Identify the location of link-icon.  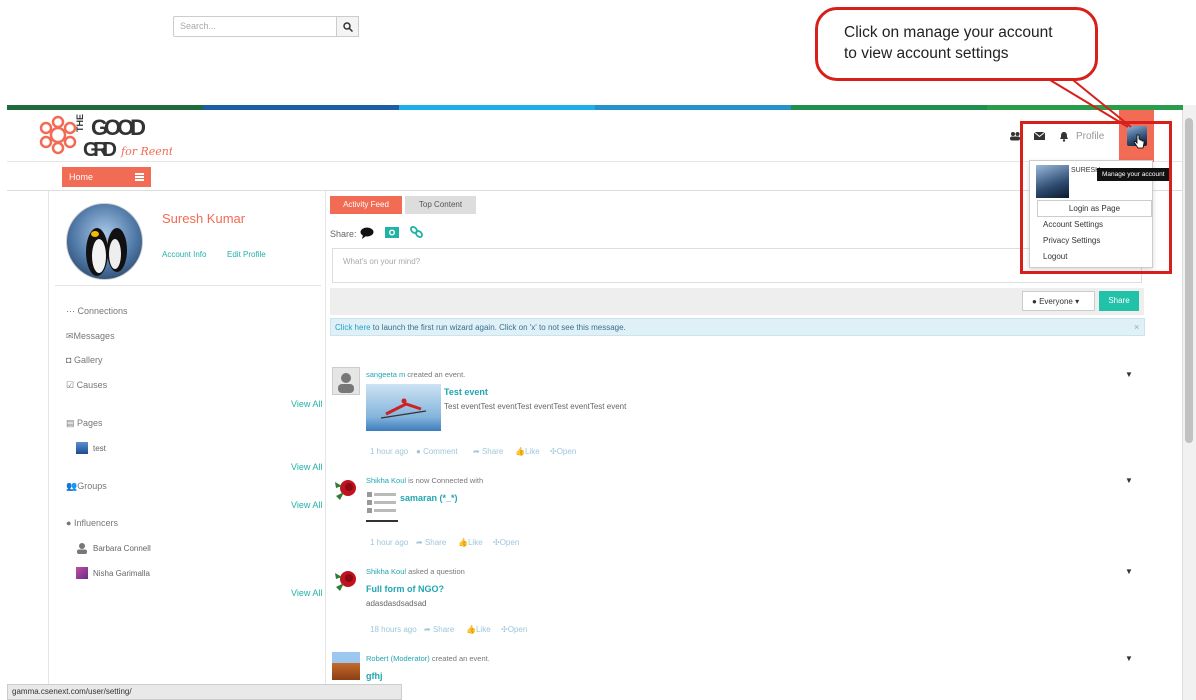
(416, 232).